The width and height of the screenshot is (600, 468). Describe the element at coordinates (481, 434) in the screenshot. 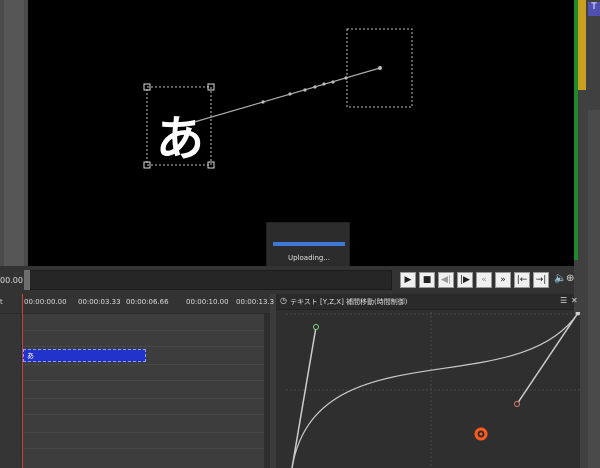

I see `pointer-target-dot` at that location.